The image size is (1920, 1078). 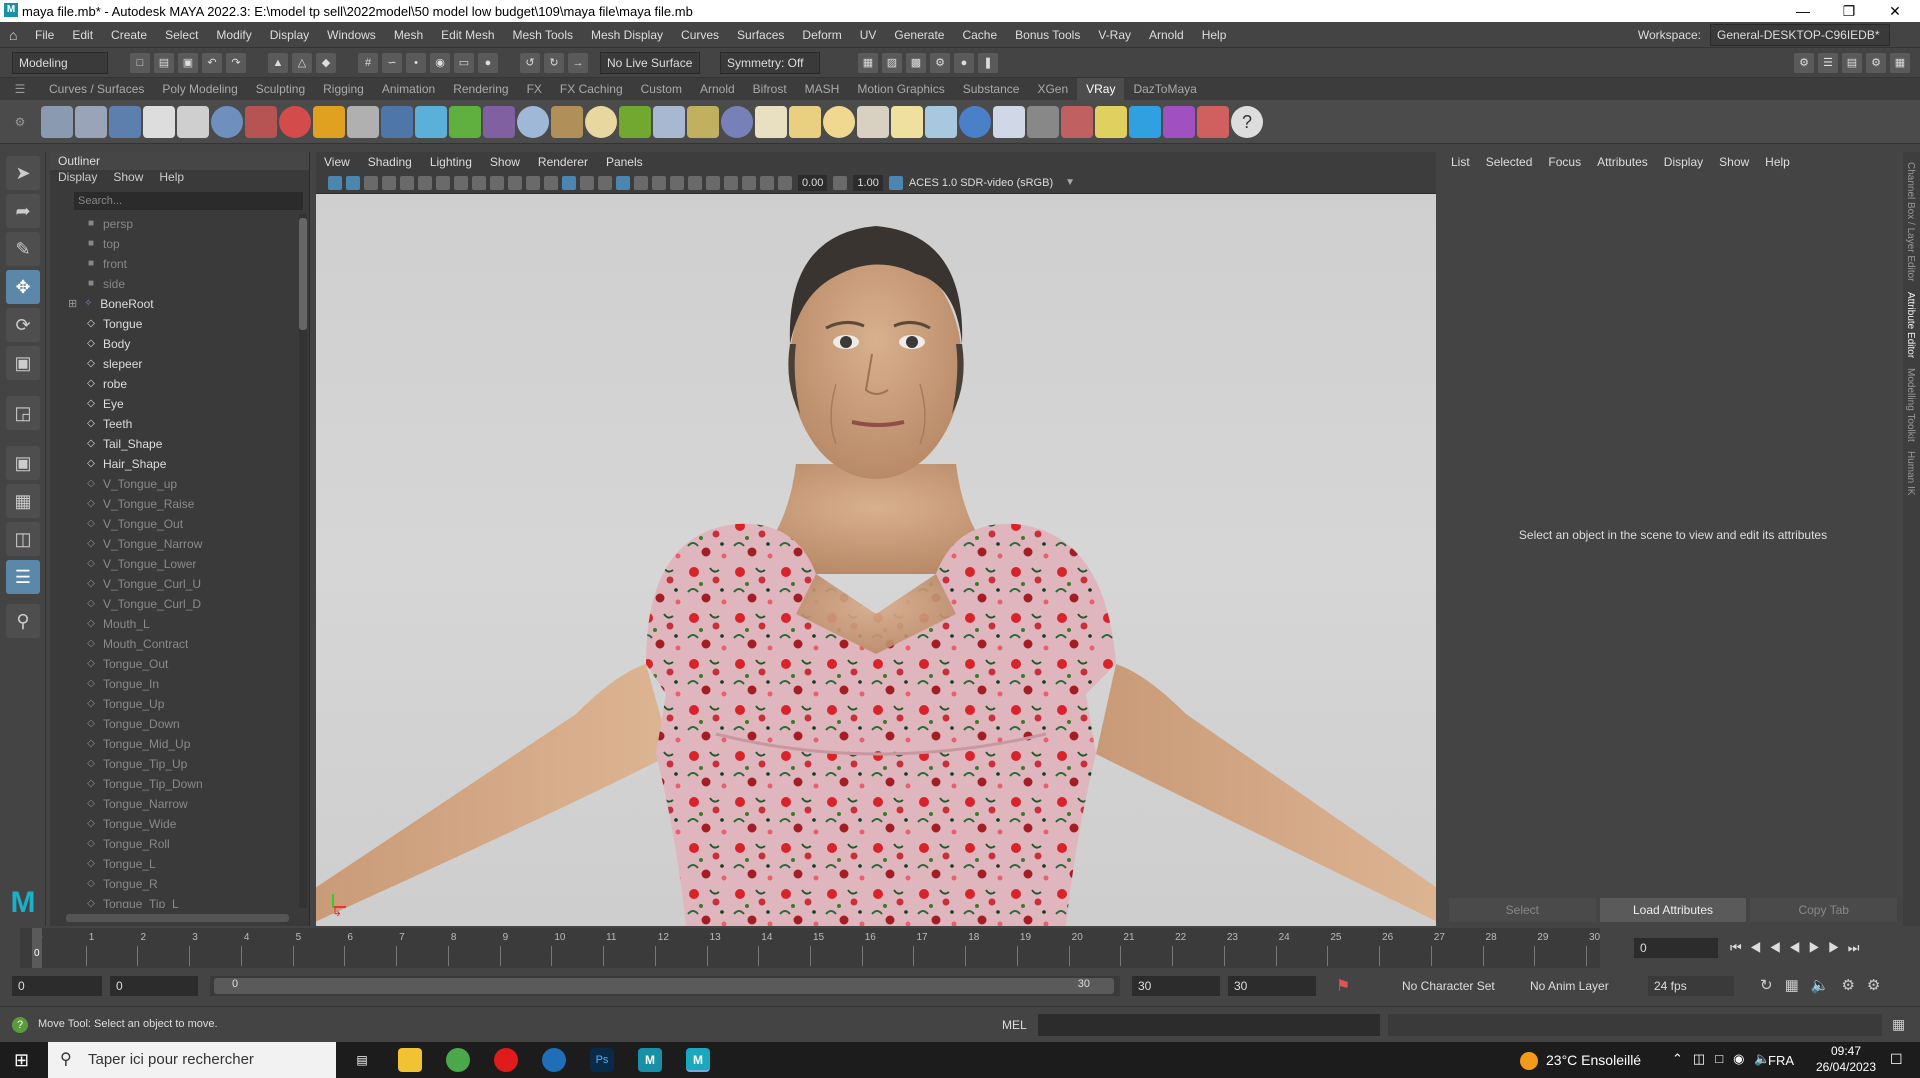 What do you see at coordinates (1740, 947) in the screenshot?
I see `go-to-start-icon: ⏮` at bounding box center [1740, 947].